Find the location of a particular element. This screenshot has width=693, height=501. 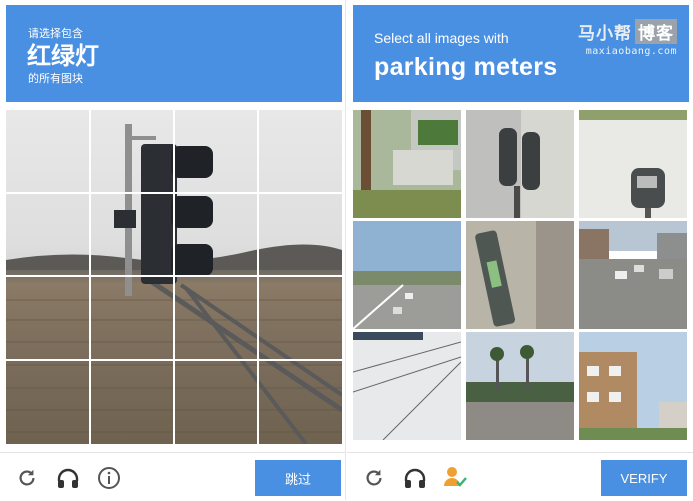

watermark-url: maxiaobang.com is located at coordinates (631, 51).